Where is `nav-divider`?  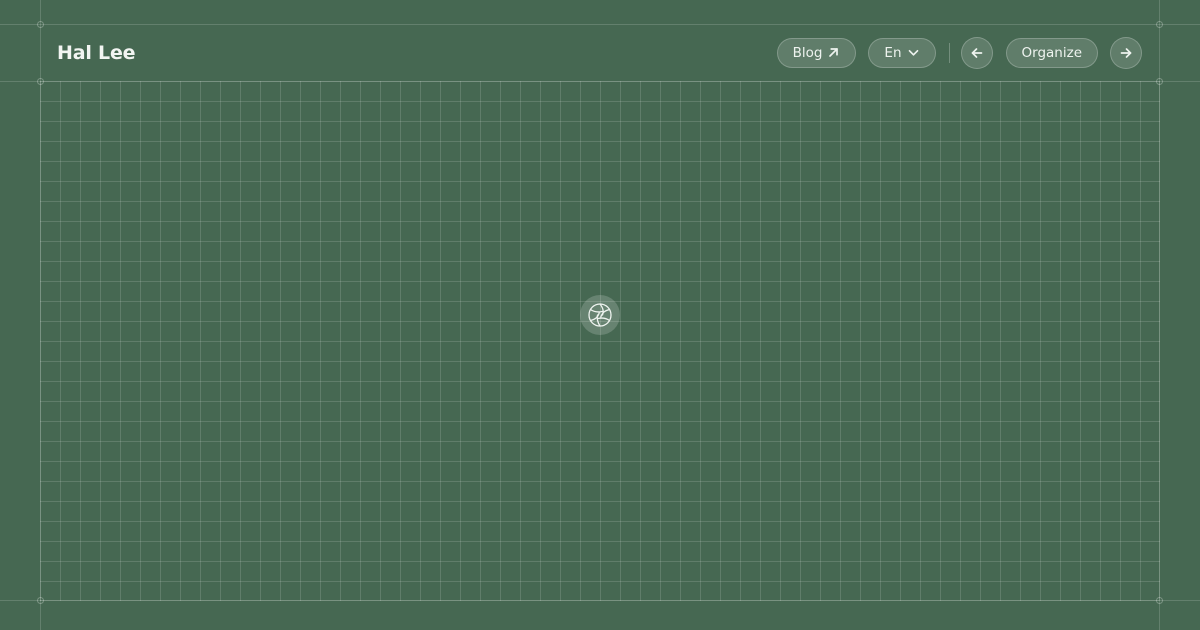
nav-divider is located at coordinates (949, 52).